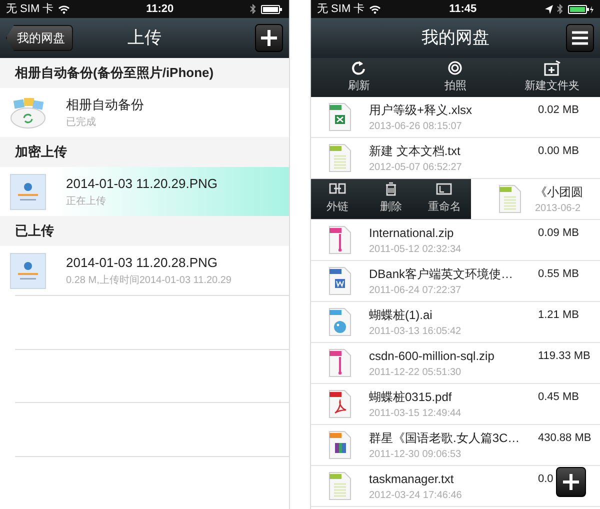 The width and height of the screenshot is (600, 509). What do you see at coordinates (456, 38) in the screenshot?
I see `screen-title: 我的网盘` at bounding box center [456, 38].